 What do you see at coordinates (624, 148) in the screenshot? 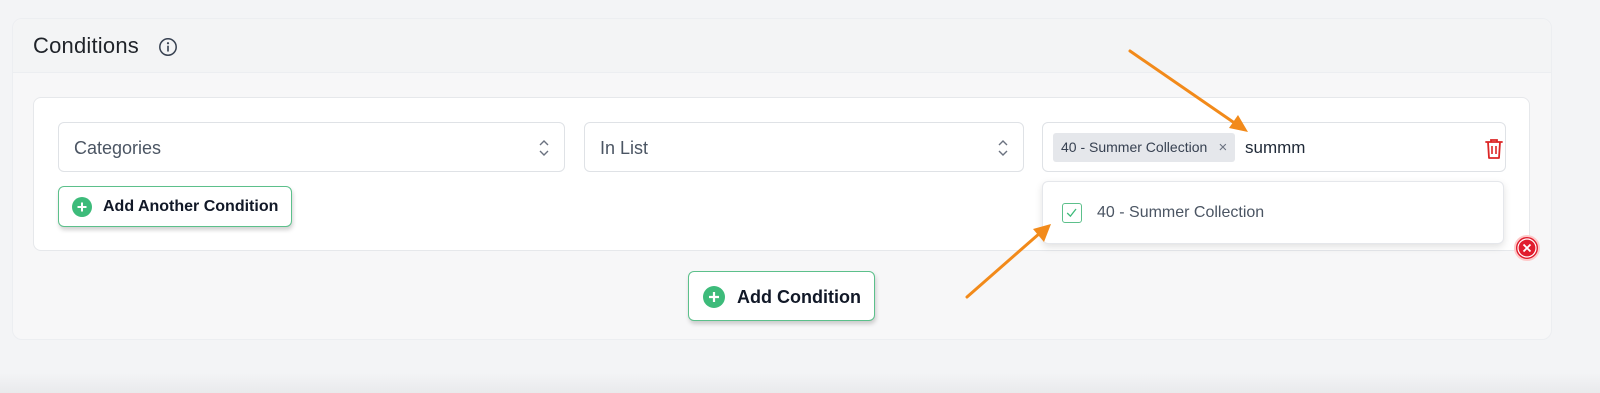
I see `operator-select-value: In List` at bounding box center [624, 148].